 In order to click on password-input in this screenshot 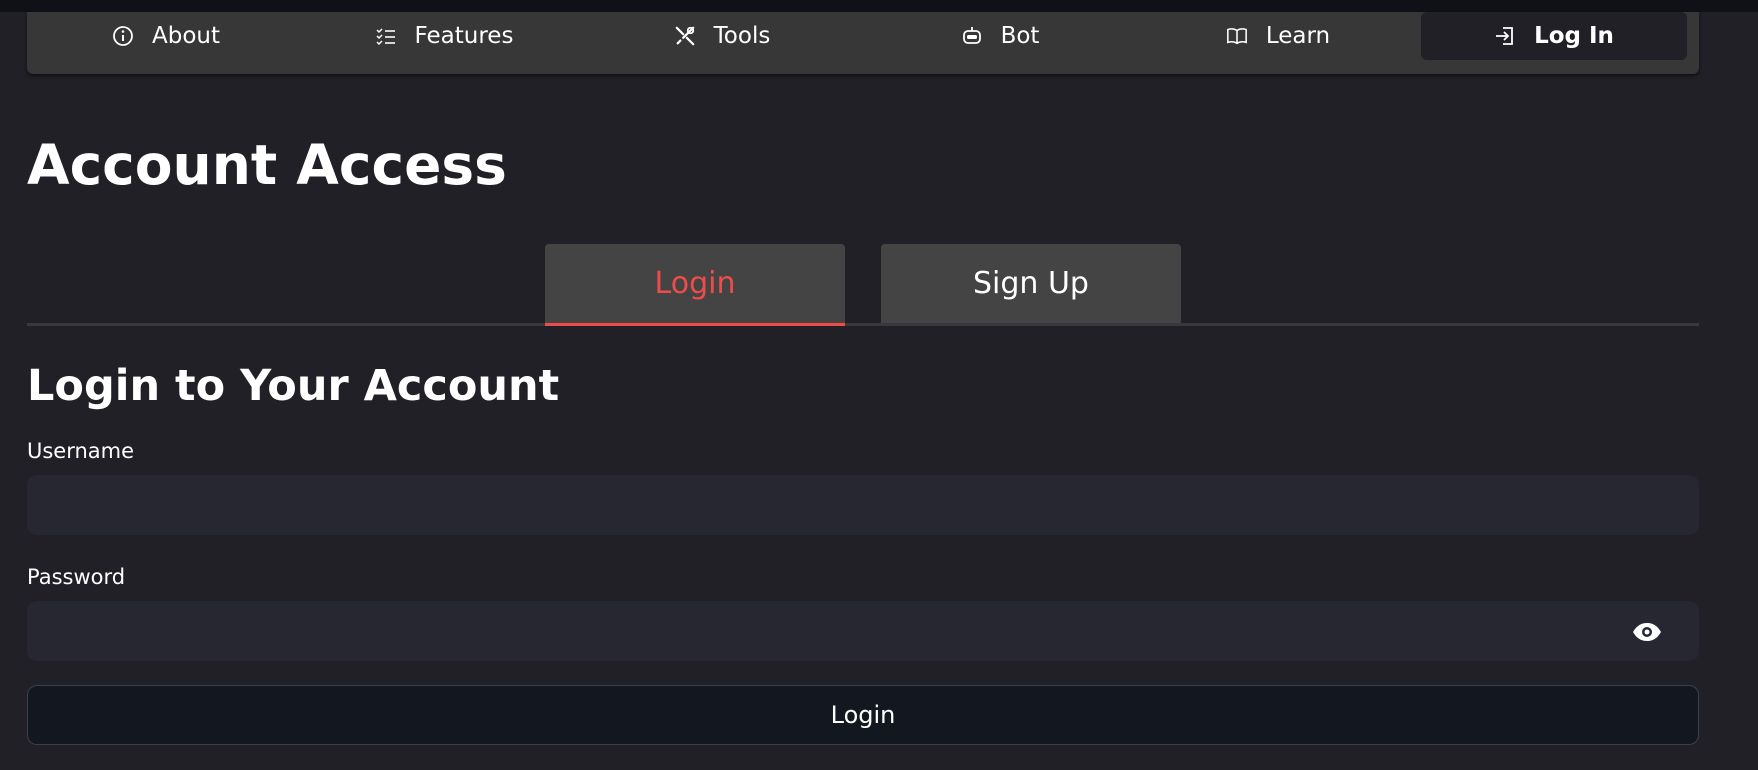, I will do `click(863, 631)`.